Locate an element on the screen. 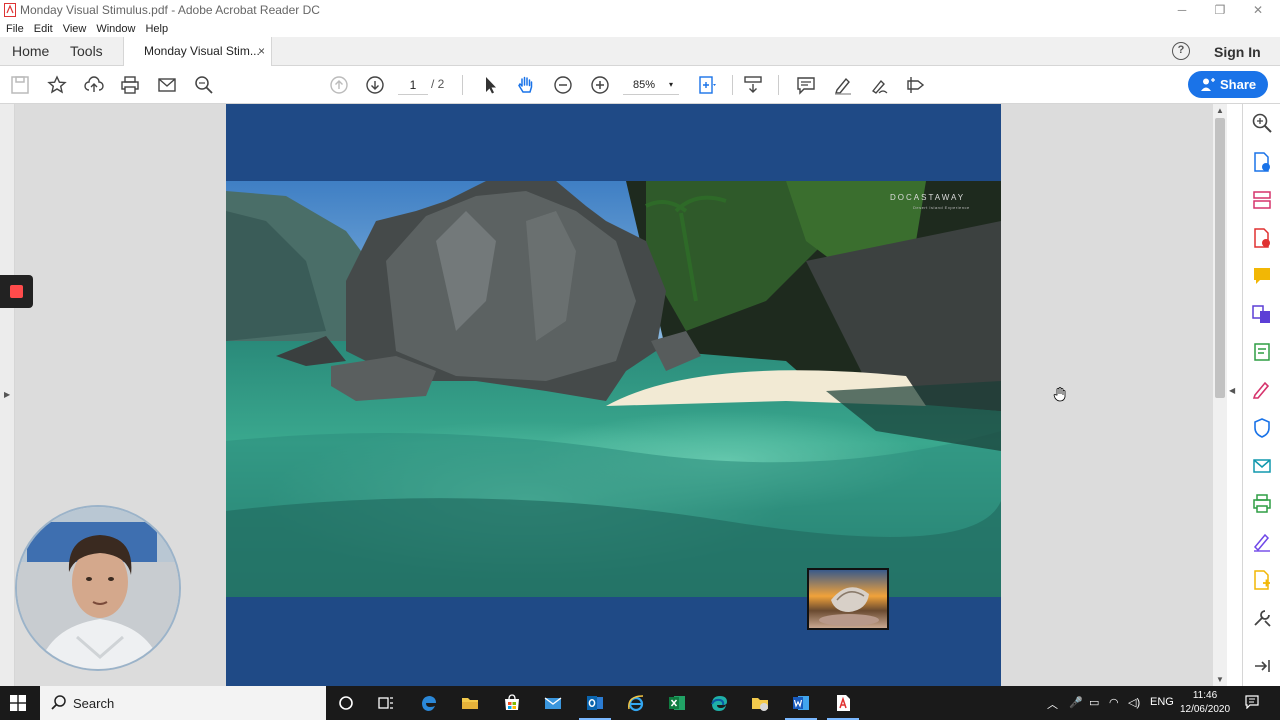 This screenshot has width=1280, height=720. maximize-button: ❐ is located at coordinates (1220, 10).